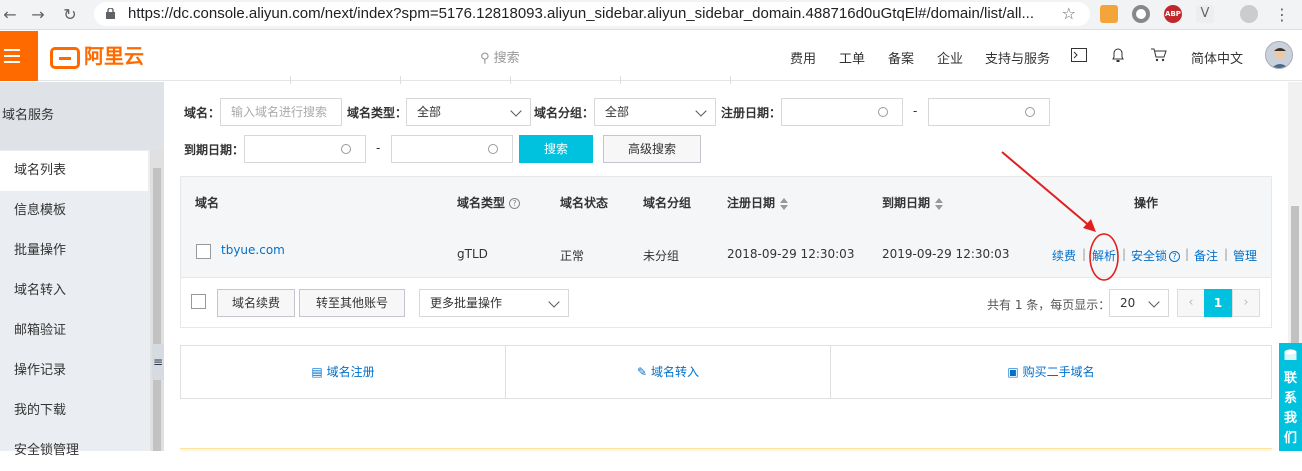 The width and height of the screenshot is (1302, 471). Describe the element at coordinates (1217, 57) in the screenshot. I see `language-switch: 简体中文` at that location.